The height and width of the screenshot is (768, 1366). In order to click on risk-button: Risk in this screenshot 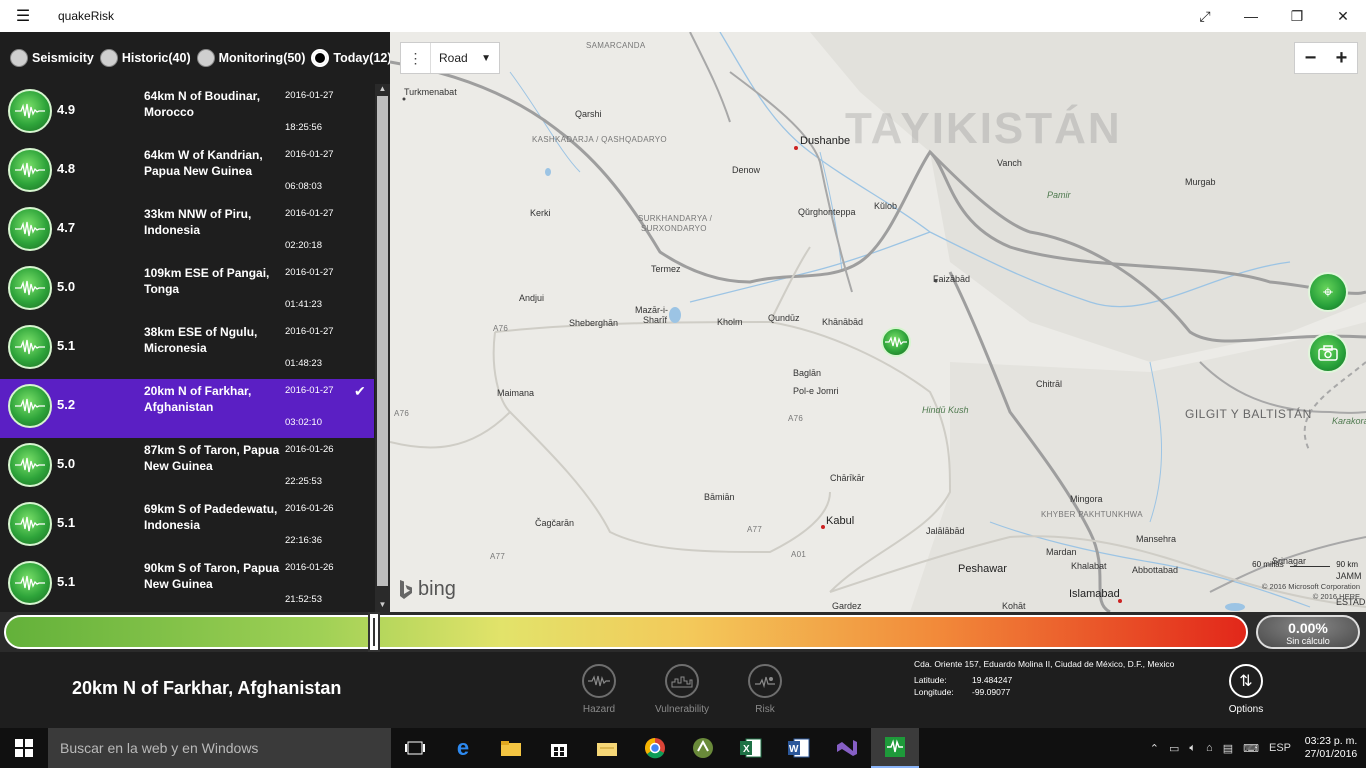, I will do `click(765, 689)`.